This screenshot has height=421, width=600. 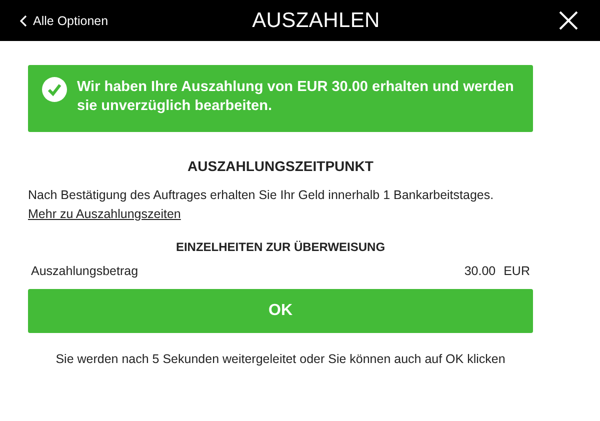 What do you see at coordinates (315, 20) in the screenshot?
I see `page-title: AUSZAHLEN` at bounding box center [315, 20].